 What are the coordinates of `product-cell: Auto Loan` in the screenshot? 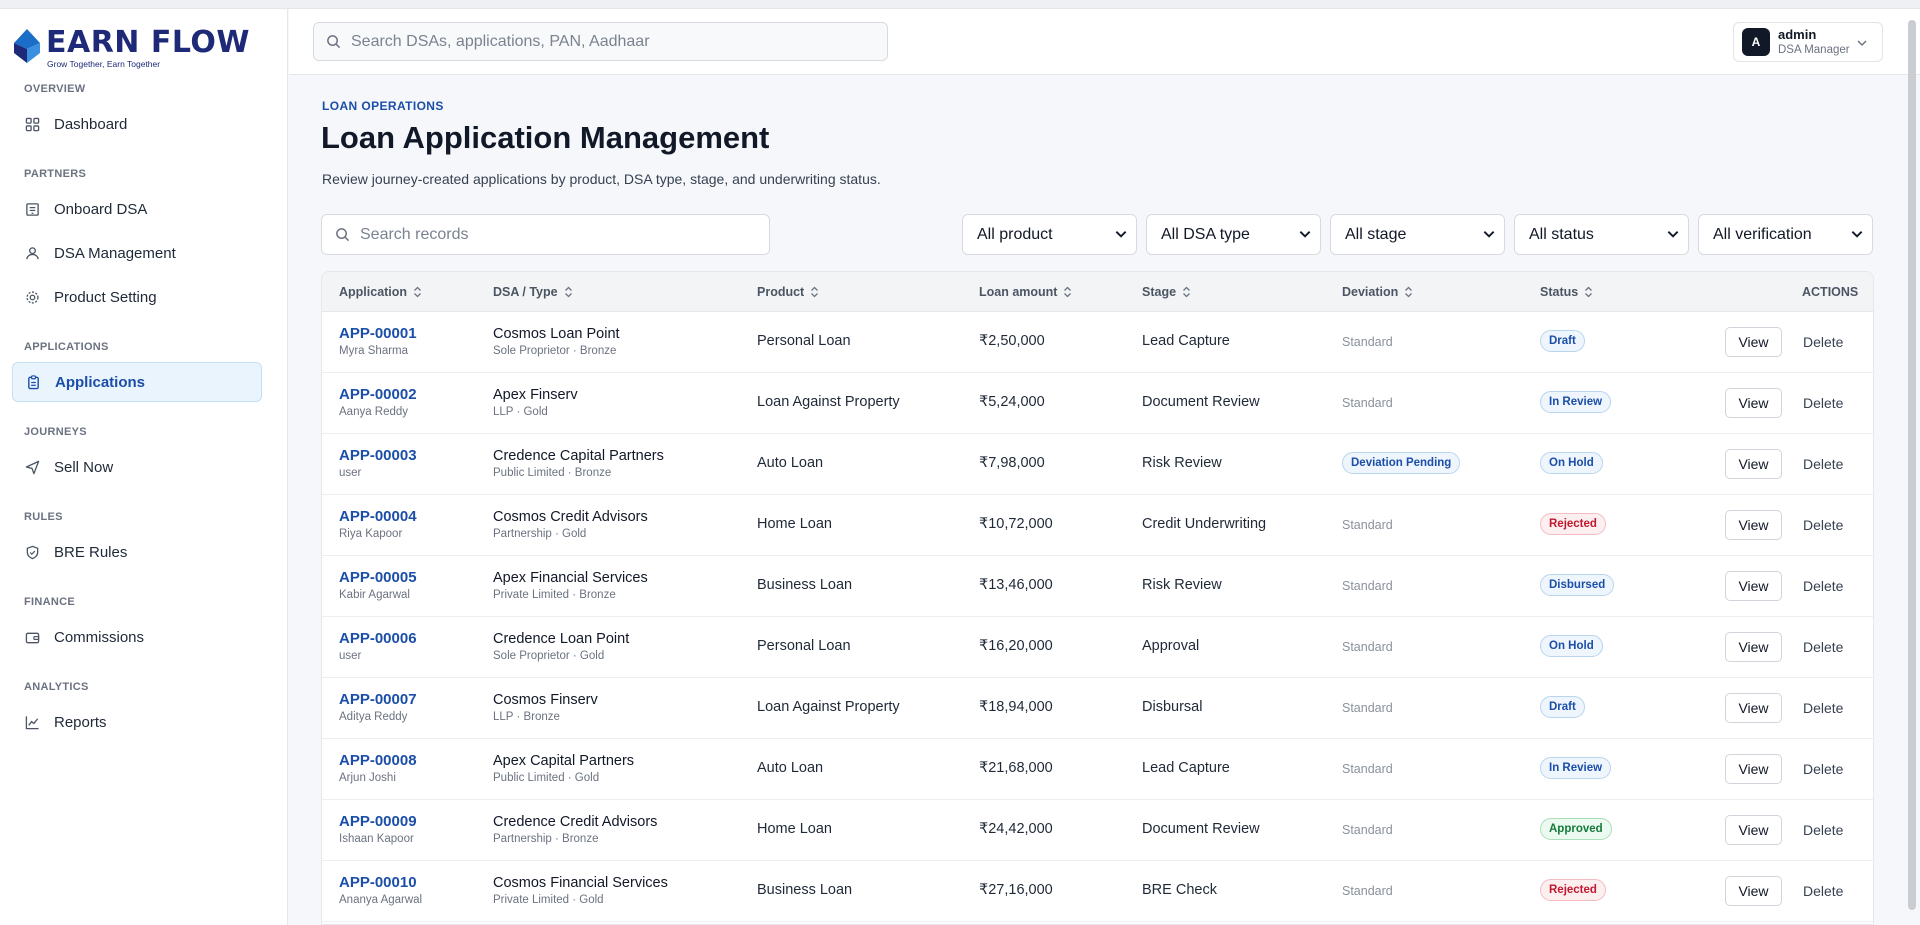 It's located at (790, 768).